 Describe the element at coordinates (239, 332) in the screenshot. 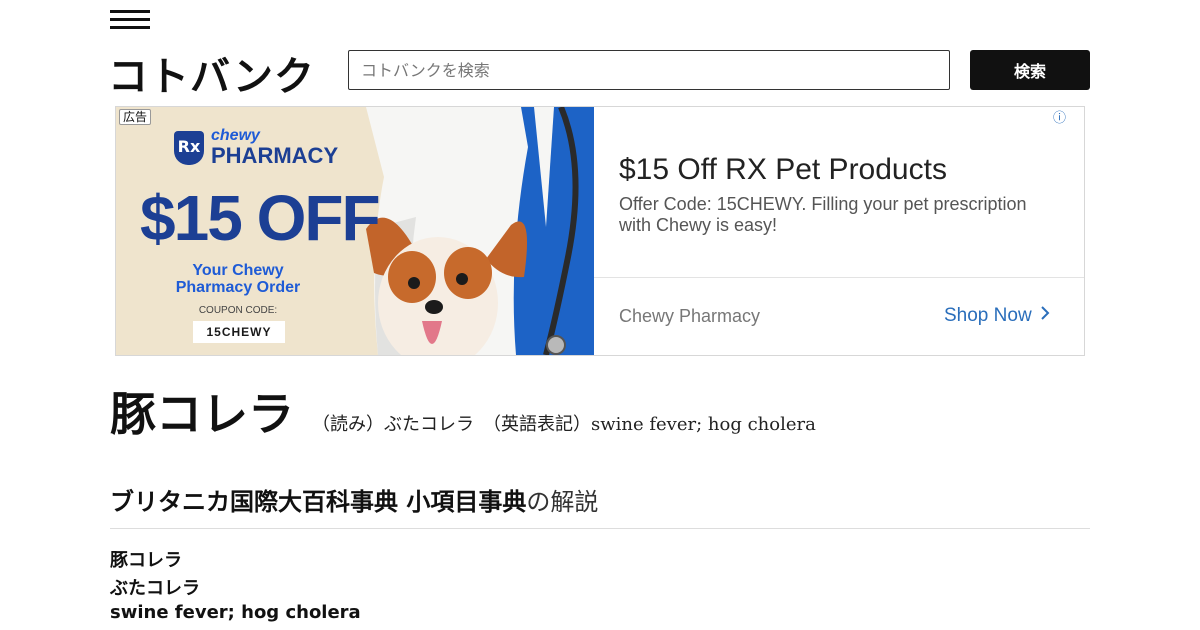

I see `ad-coupon-code: 15CHEWY` at that location.